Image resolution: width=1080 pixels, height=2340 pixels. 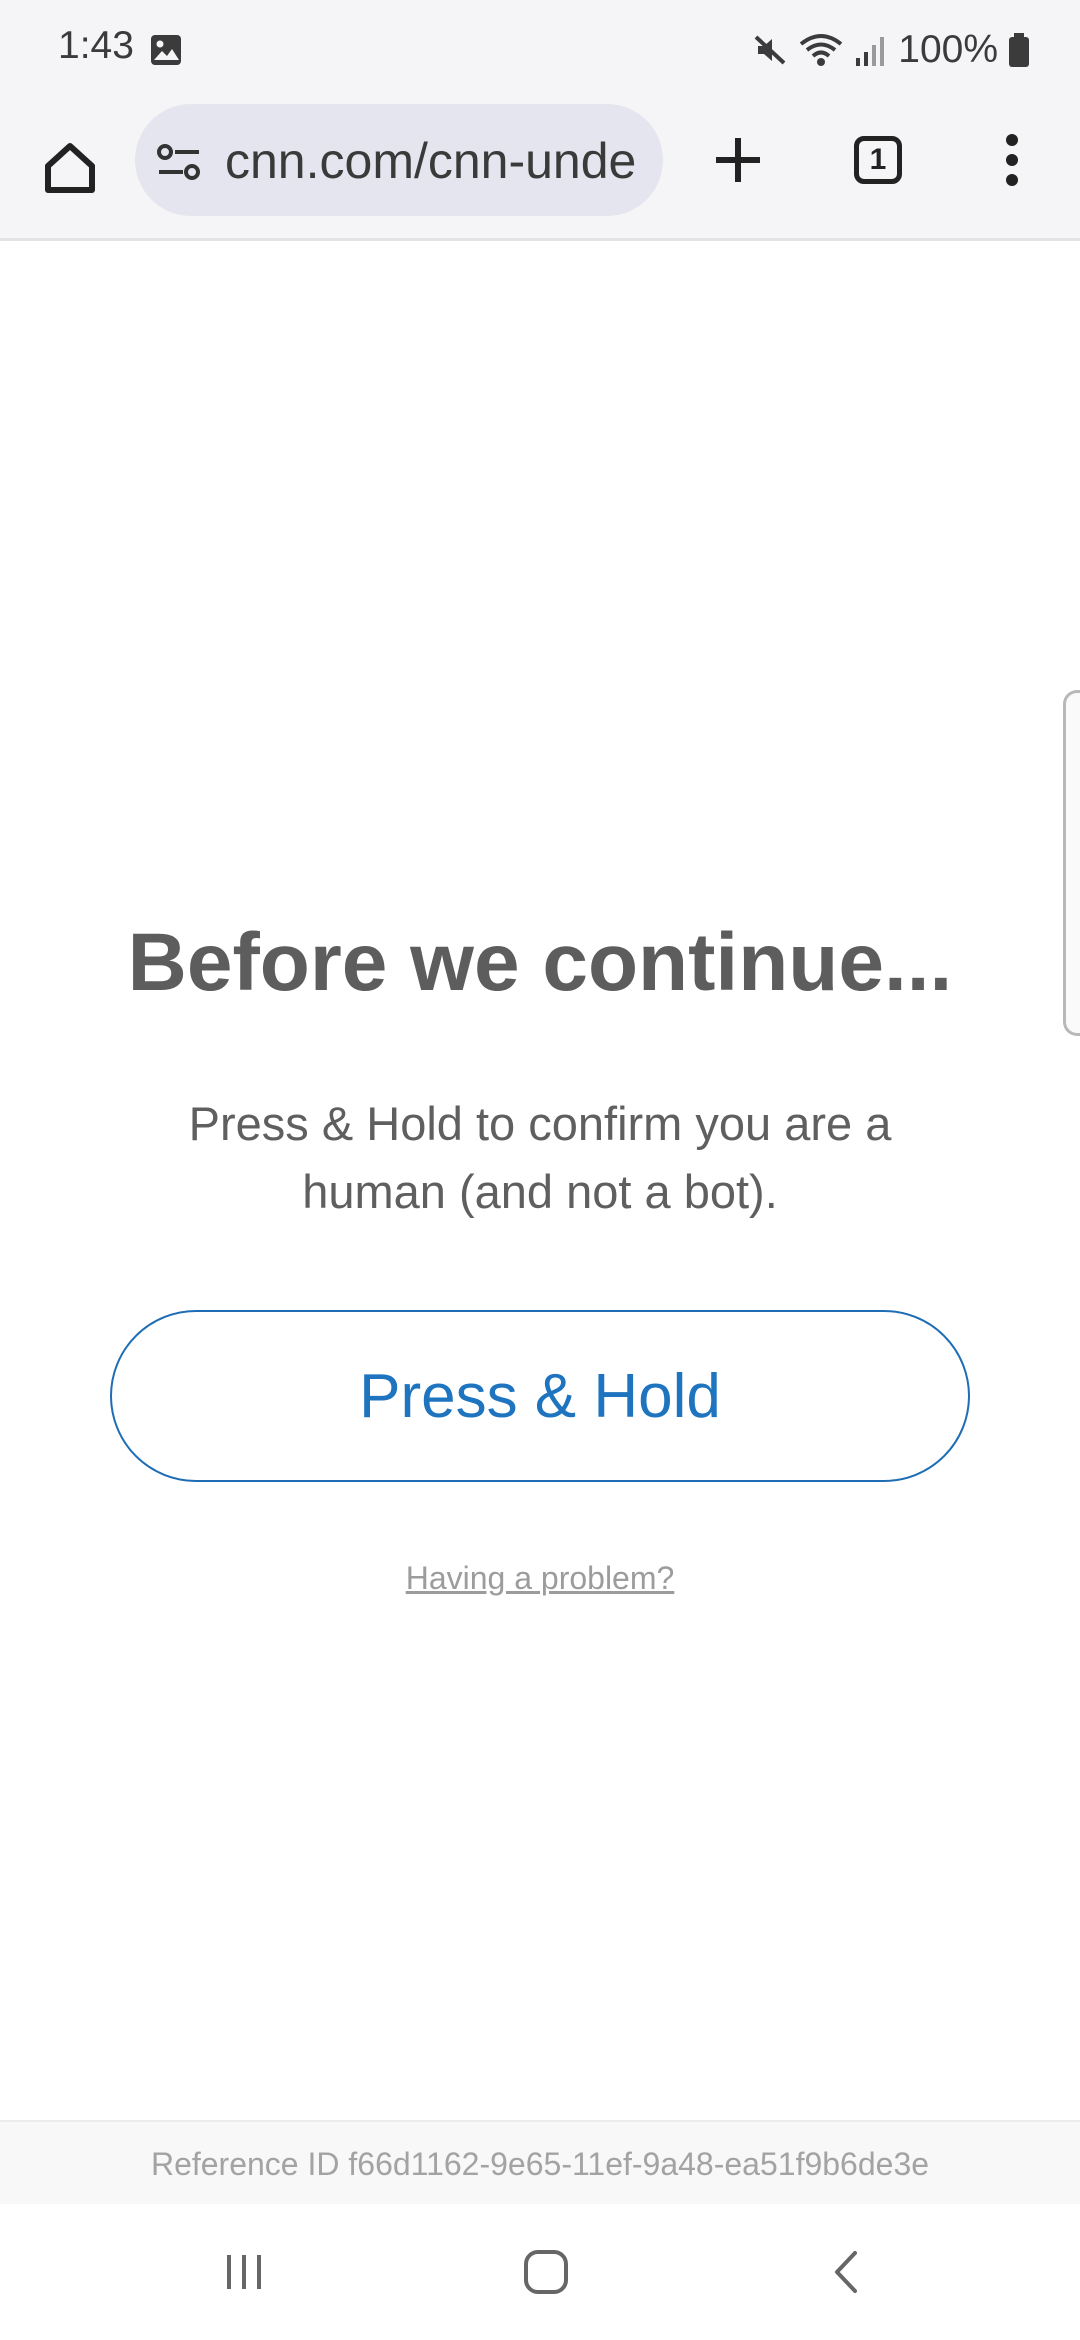 I want to click on home-icon, so click(x=70, y=168).